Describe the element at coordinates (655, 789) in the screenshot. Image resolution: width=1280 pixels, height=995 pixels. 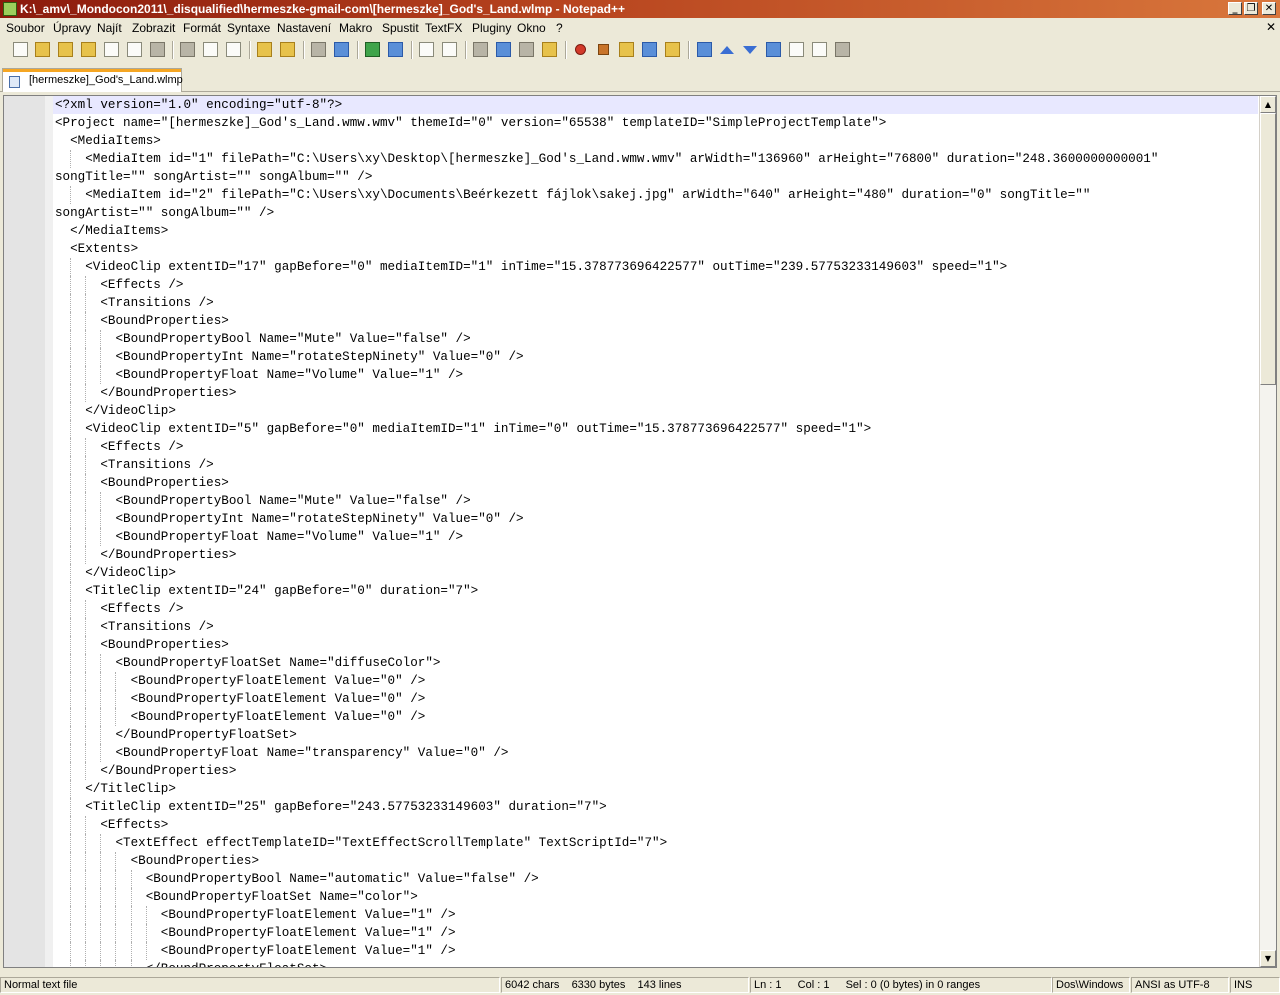
I see `code-line: 37 </TitleClip>` at that location.